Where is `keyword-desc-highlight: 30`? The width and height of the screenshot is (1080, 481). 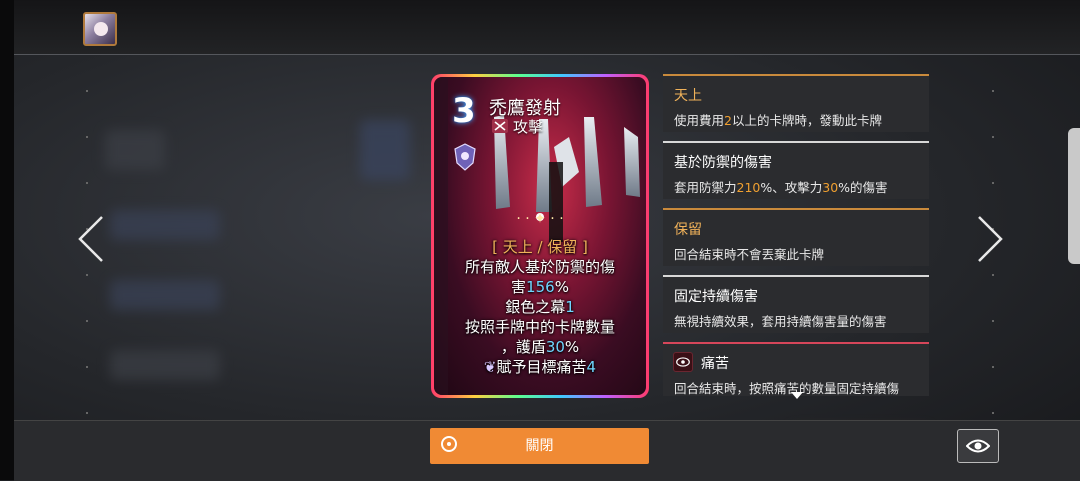
keyword-desc-highlight: 30 is located at coordinates (830, 187).